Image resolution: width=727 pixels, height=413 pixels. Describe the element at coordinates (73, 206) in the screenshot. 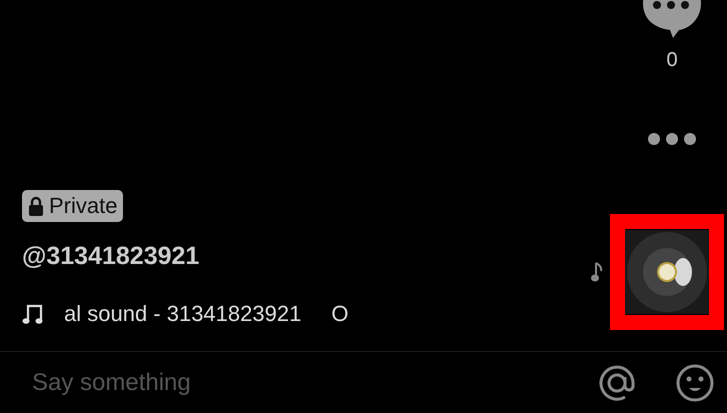

I see `private-badge: Private` at that location.